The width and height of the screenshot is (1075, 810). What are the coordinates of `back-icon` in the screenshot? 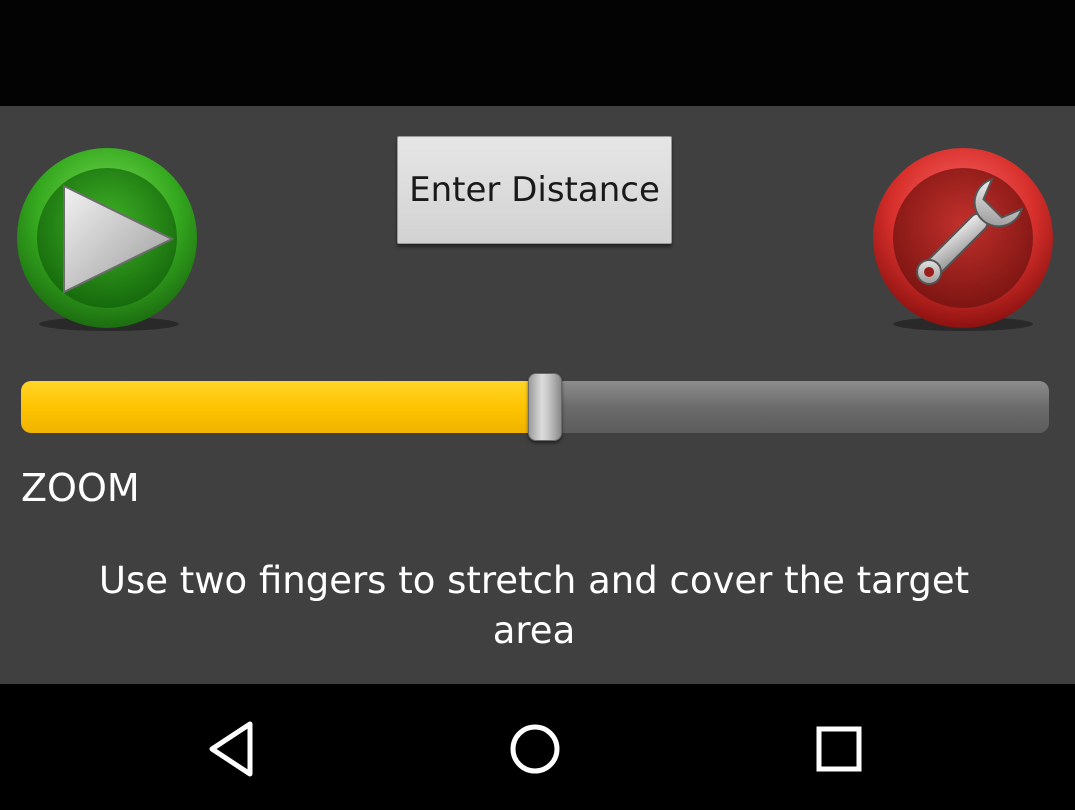 It's located at (231, 749).